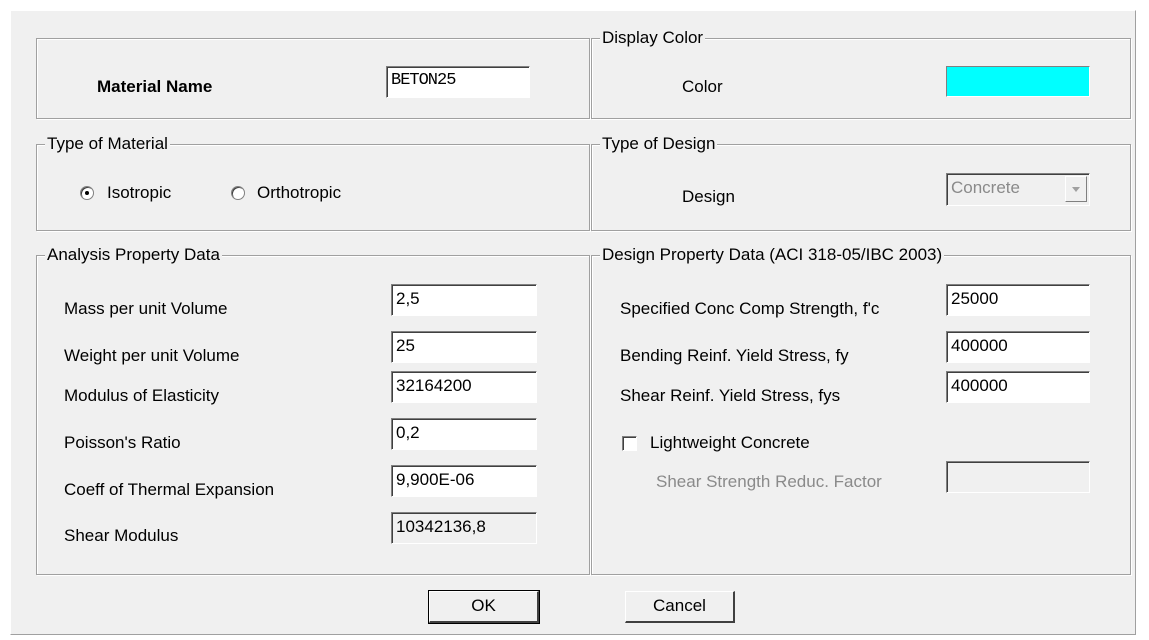 The image size is (1149, 640). Describe the element at coordinates (861, 182) in the screenshot. I see `type-of-design-group: Type of Design Design Concrete` at that location.